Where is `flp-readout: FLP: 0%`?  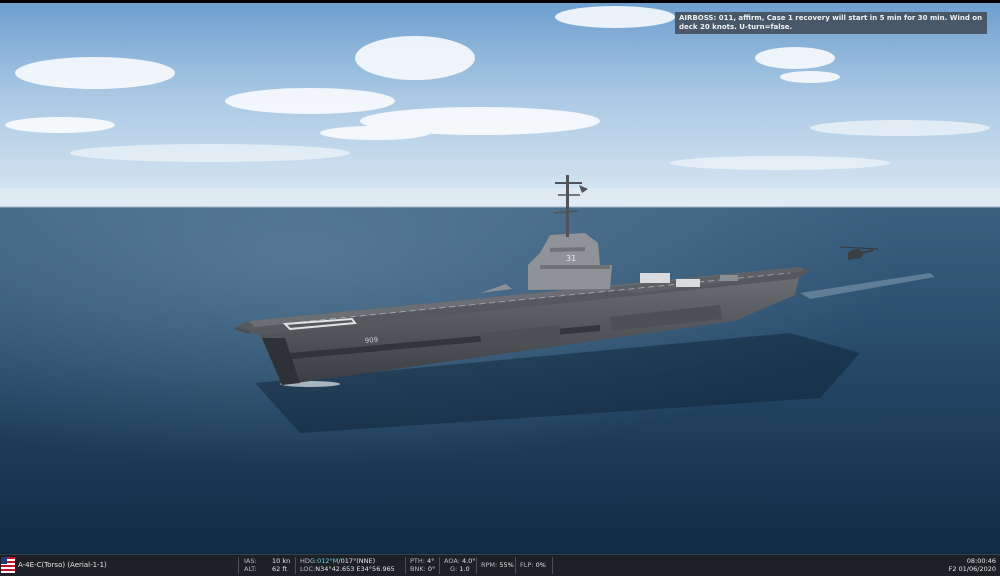
flp-readout: FLP: 0% is located at coordinates (533, 565).